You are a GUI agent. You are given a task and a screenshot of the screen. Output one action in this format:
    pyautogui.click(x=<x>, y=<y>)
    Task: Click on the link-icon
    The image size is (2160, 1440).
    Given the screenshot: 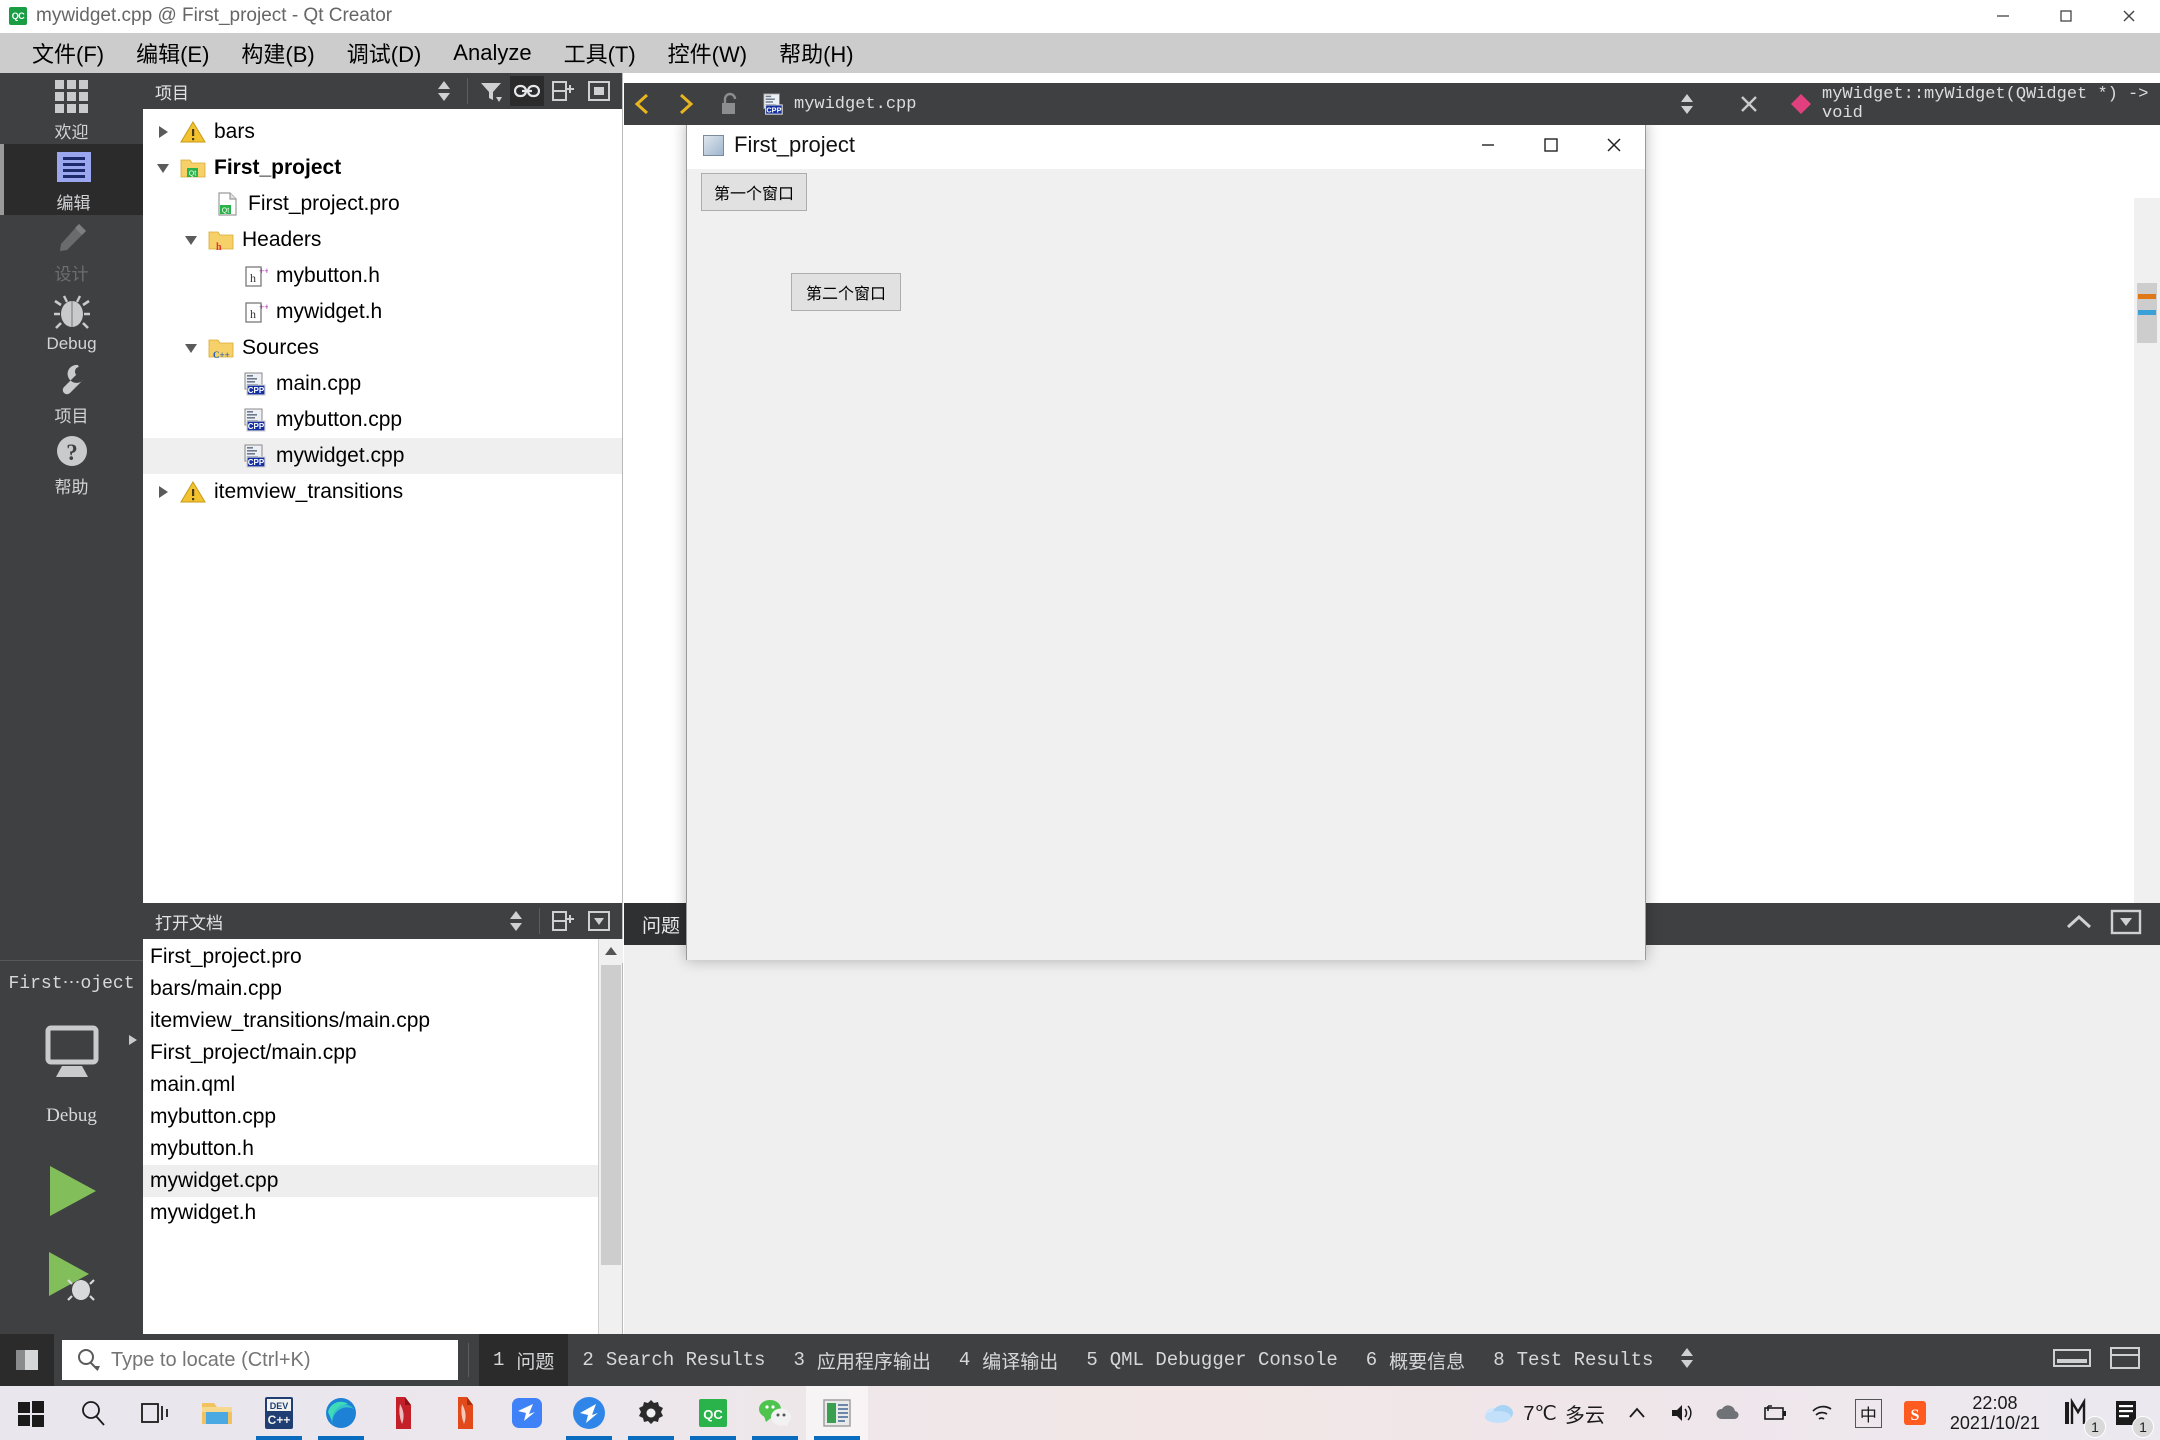 What is the action you would take?
    pyautogui.click(x=527, y=91)
    